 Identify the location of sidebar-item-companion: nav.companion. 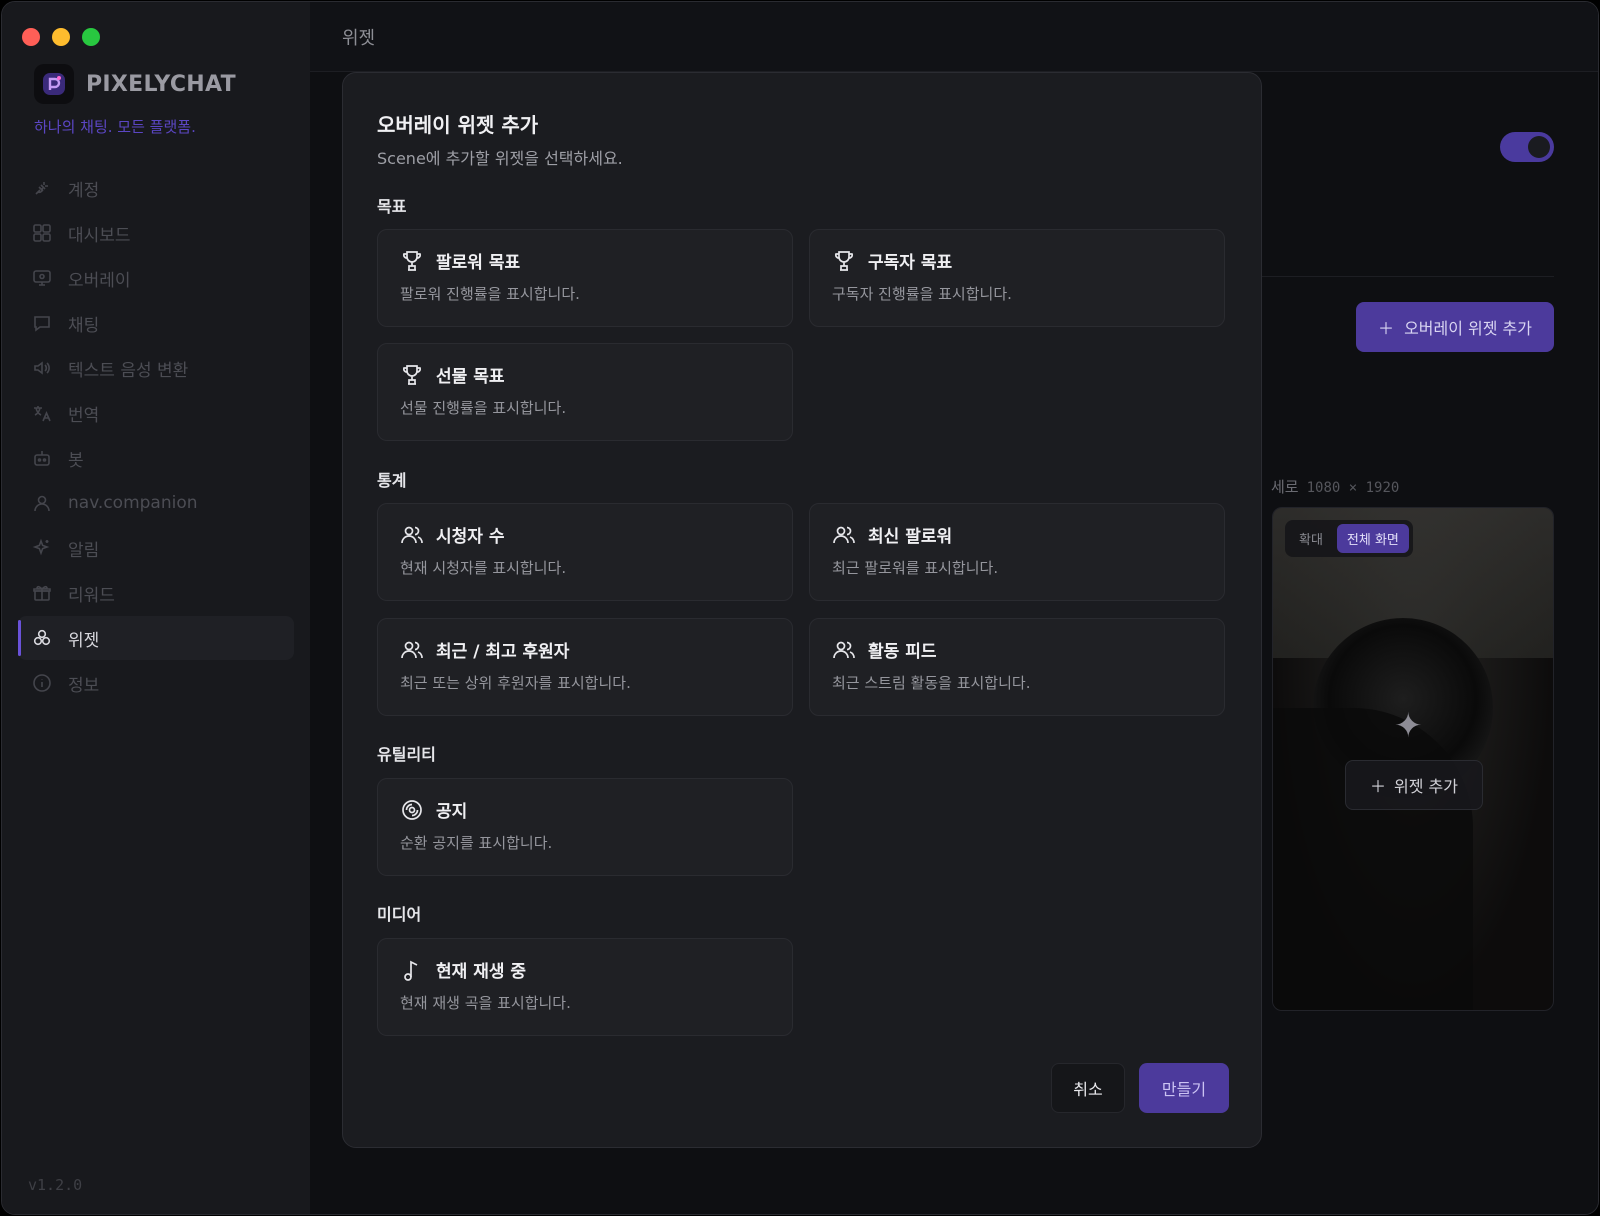
(156, 503).